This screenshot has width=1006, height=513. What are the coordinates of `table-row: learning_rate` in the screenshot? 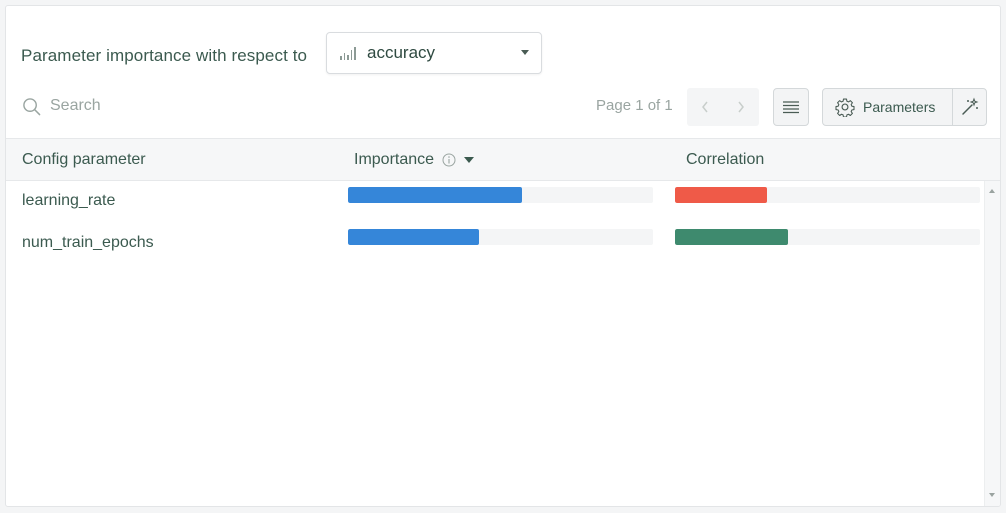 It's located at (495, 202).